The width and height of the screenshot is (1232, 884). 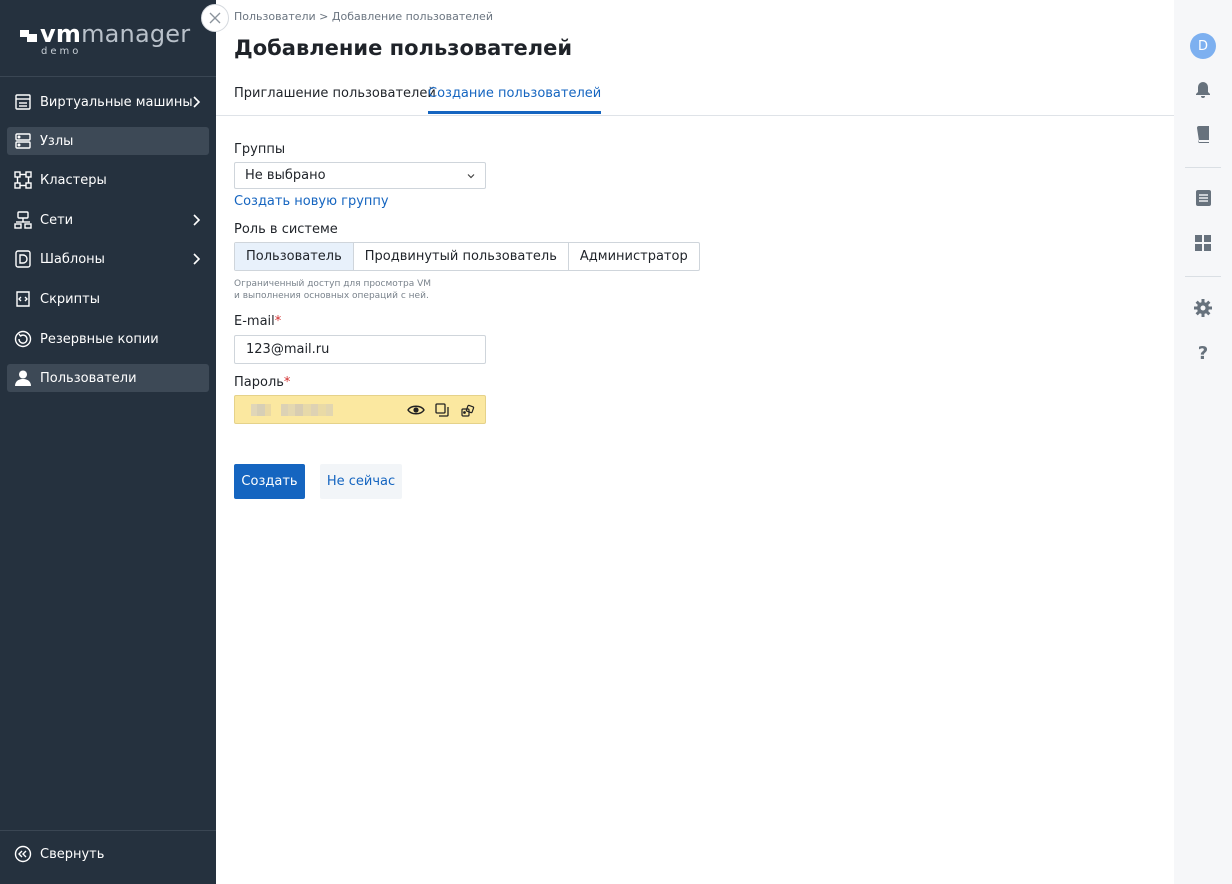 What do you see at coordinates (23, 259) in the screenshot?
I see `templates-icon` at bounding box center [23, 259].